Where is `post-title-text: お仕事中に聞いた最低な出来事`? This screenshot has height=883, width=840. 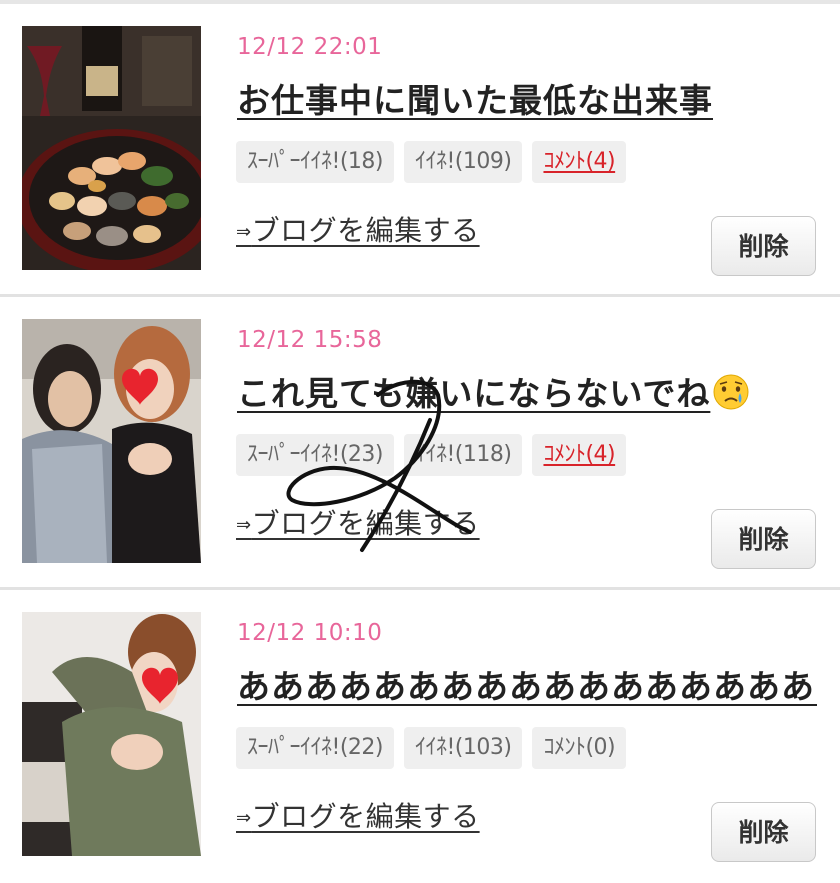 post-title-text: お仕事中に聞いた最低な出来事 is located at coordinates (475, 100).